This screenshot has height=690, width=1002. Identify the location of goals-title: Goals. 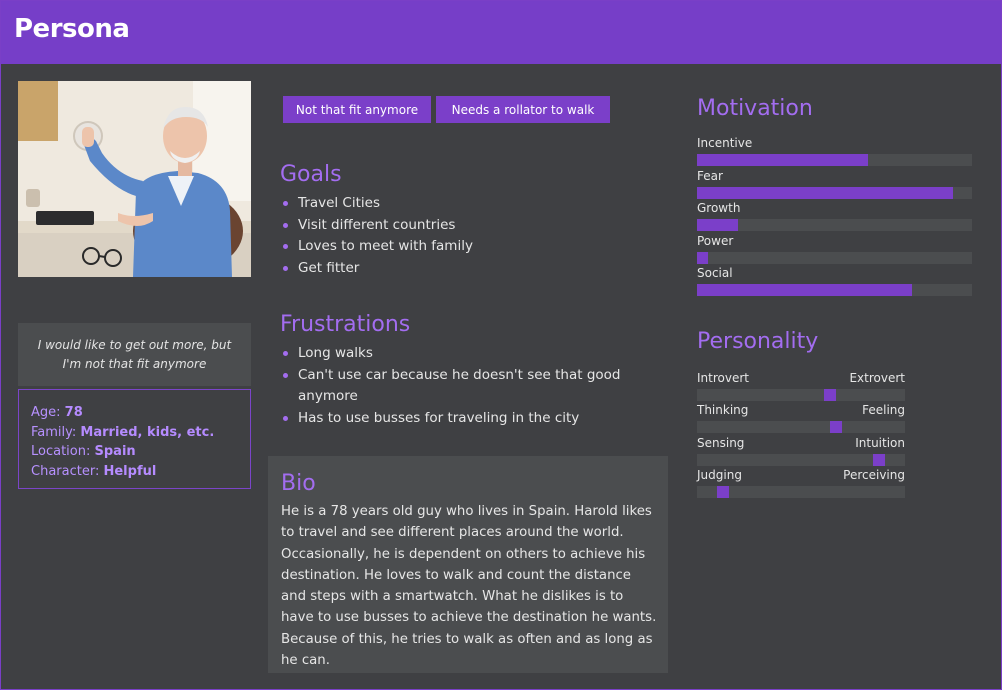
(311, 174).